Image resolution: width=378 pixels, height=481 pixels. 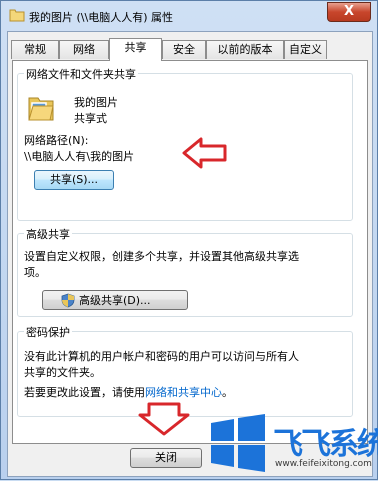 I want to click on network-sharing-center-link: 网络和共享中心, so click(x=183, y=392).